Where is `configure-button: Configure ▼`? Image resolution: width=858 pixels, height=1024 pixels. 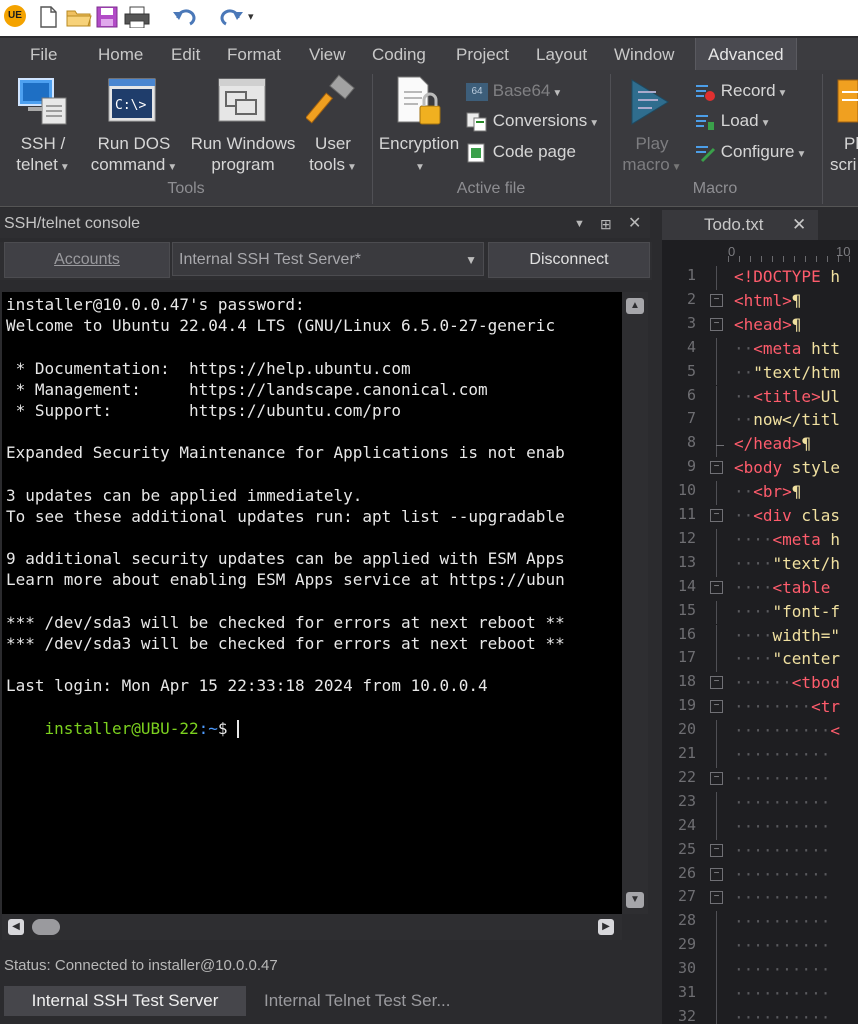 configure-button: Configure ▼ is located at coordinates (750, 153).